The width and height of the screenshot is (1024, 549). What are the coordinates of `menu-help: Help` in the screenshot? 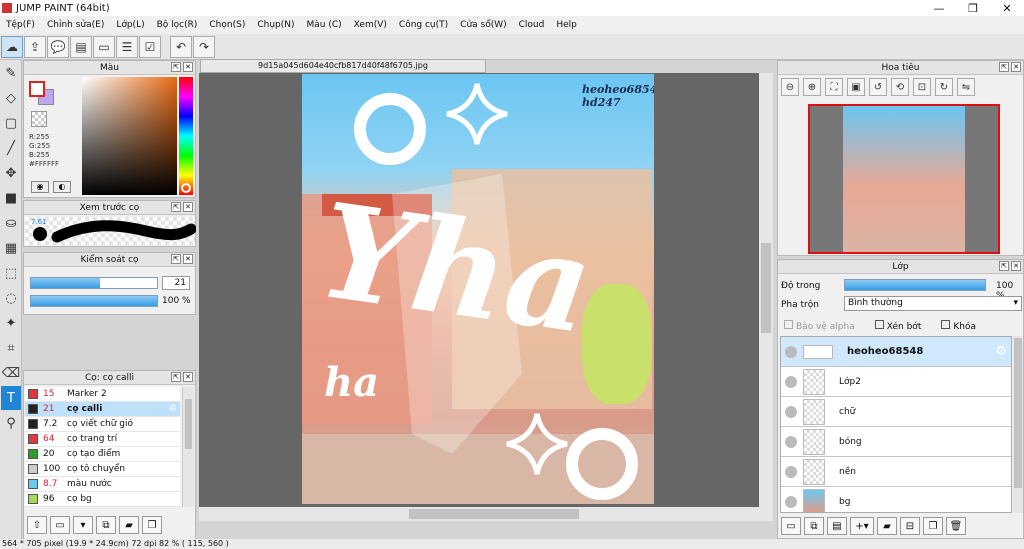 It's located at (566, 25).